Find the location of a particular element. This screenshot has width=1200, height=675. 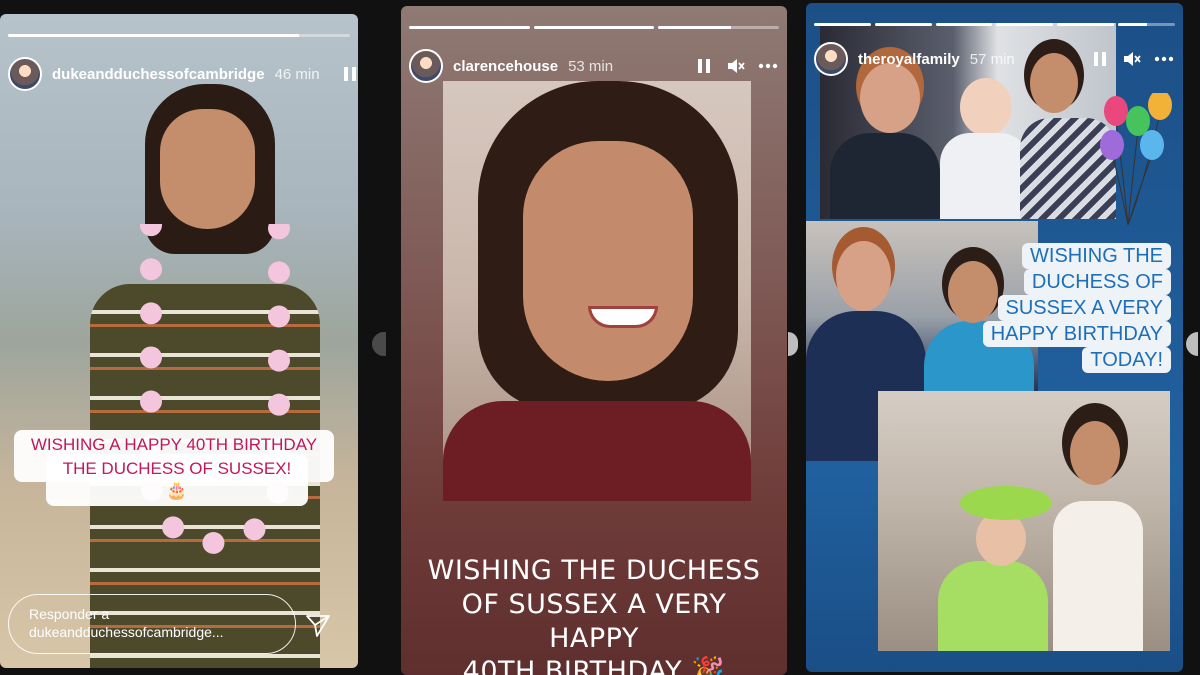

caption-line: 40TH BIRTHDAY 🎉 is located at coordinates (594, 665).